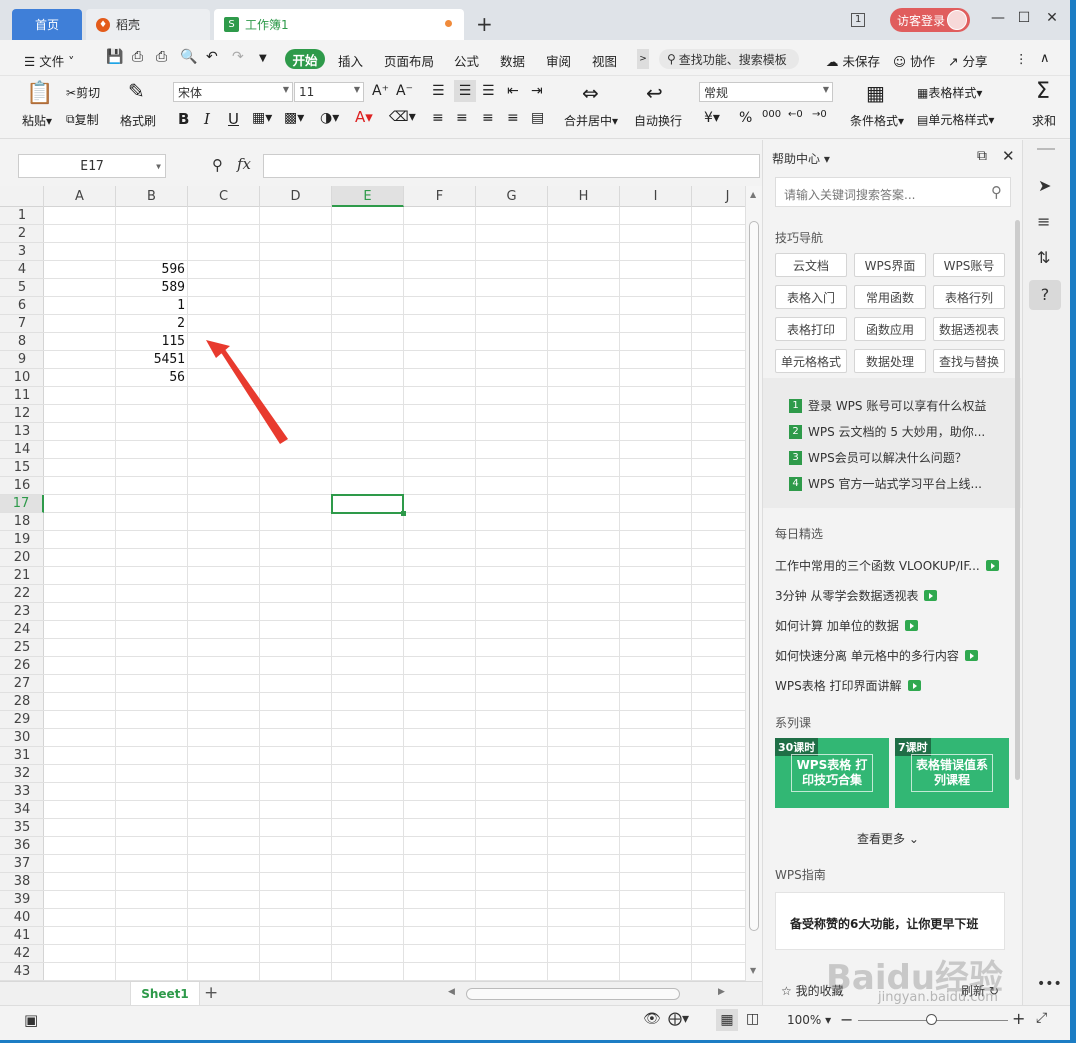  I want to click on row-header: 7, so click(22, 324).